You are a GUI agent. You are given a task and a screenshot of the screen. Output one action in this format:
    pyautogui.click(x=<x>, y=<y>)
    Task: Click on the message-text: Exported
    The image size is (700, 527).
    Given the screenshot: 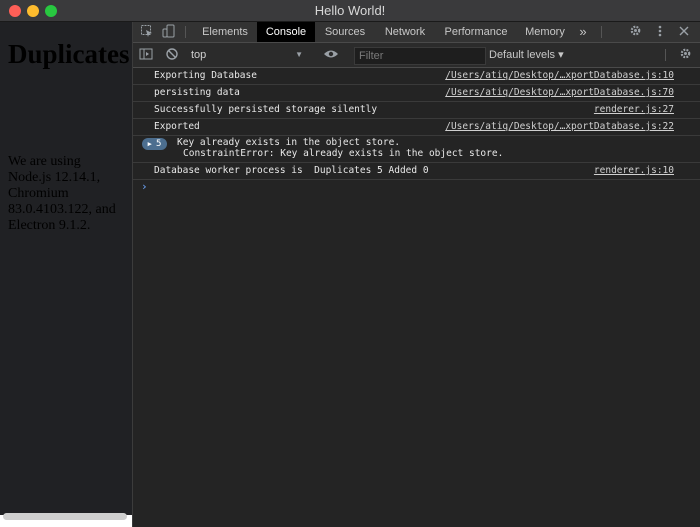 What is the action you would take?
    pyautogui.click(x=177, y=126)
    